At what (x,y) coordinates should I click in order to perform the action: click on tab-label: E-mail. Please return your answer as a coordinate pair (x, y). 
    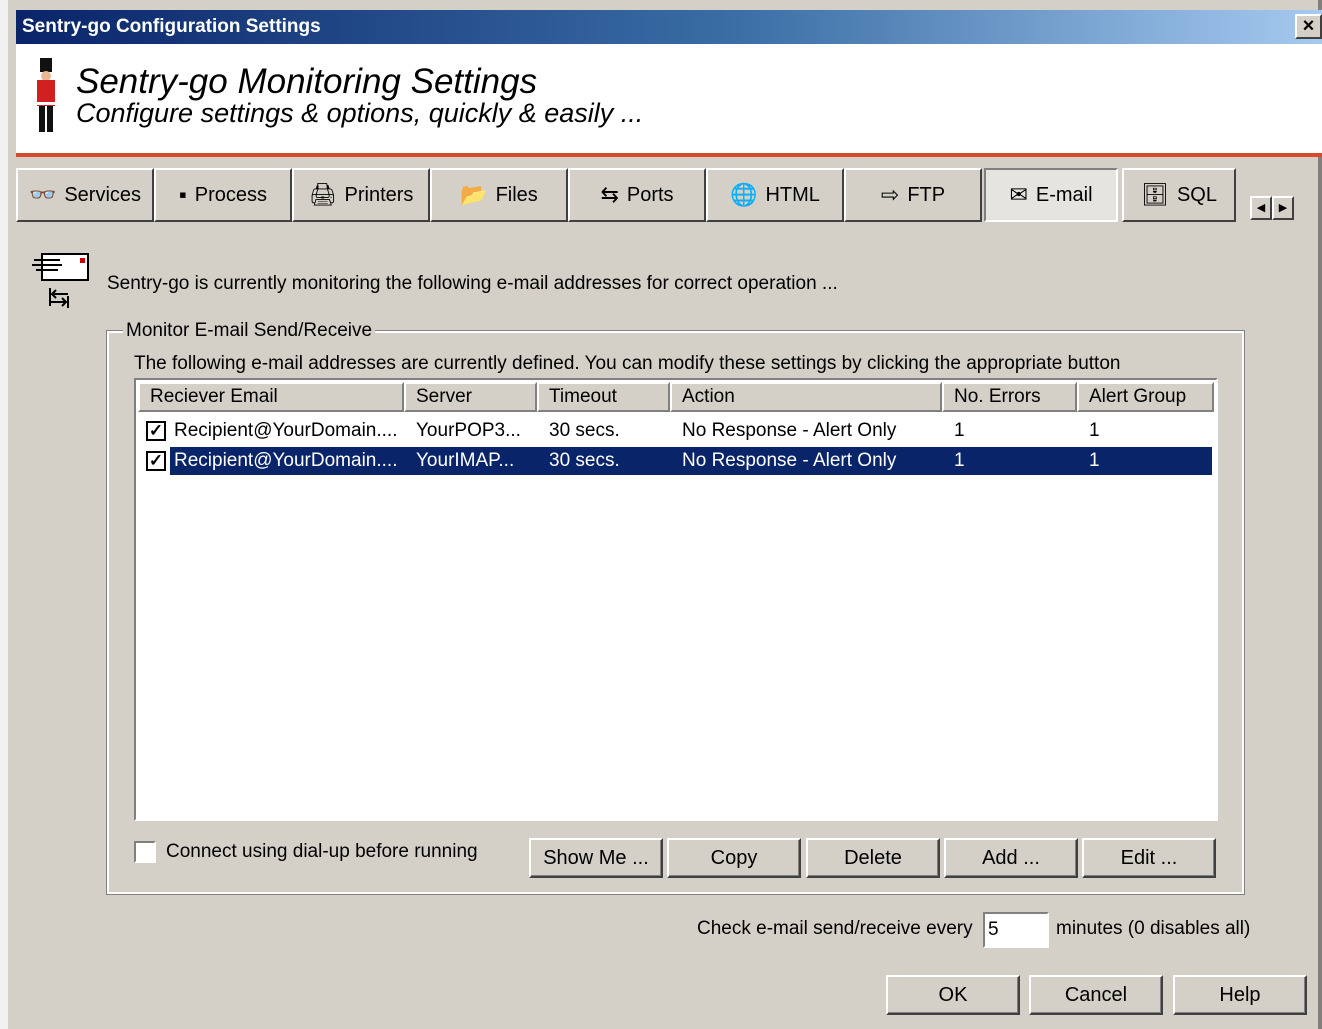
    Looking at the image, I should click on (1064, 194).